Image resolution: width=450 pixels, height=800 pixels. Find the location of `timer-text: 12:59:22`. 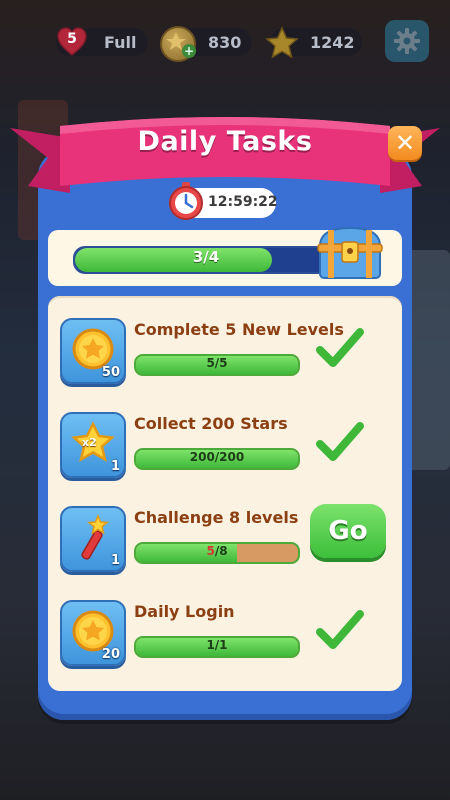

timer-text: 12:59:22 is located at coordinates (243, 202).